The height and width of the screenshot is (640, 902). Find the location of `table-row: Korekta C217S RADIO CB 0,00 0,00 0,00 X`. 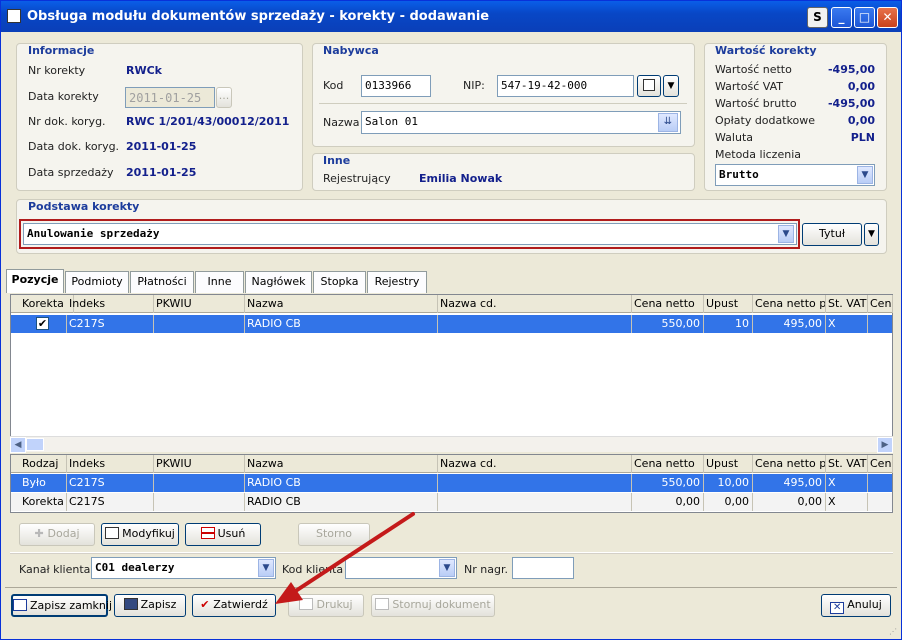

table-row: Korekta C217S RADIO CB 0,00 0,00 0,00 X is located at coordinates (451, 502).